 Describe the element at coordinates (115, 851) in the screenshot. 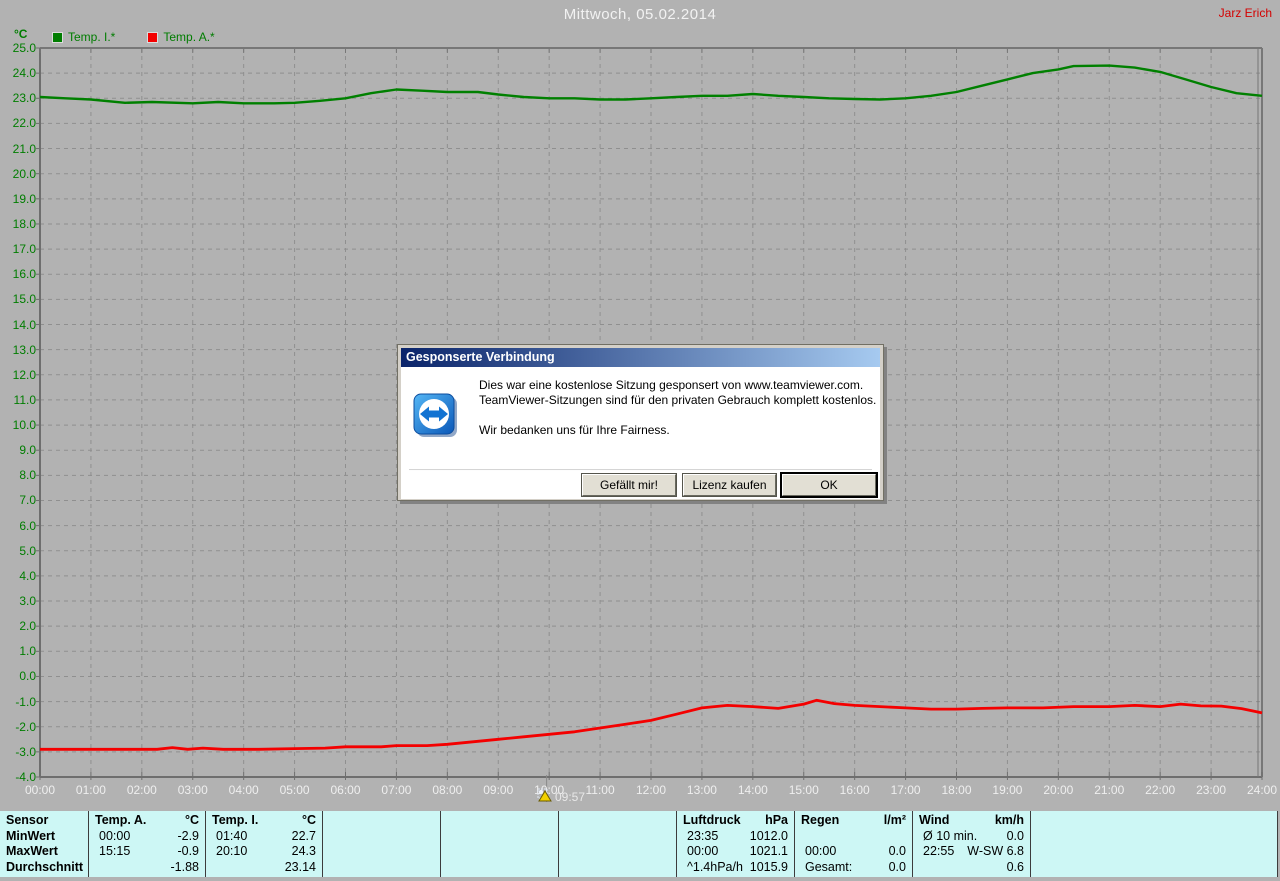

I see `stat-time: 15:15` at that location.